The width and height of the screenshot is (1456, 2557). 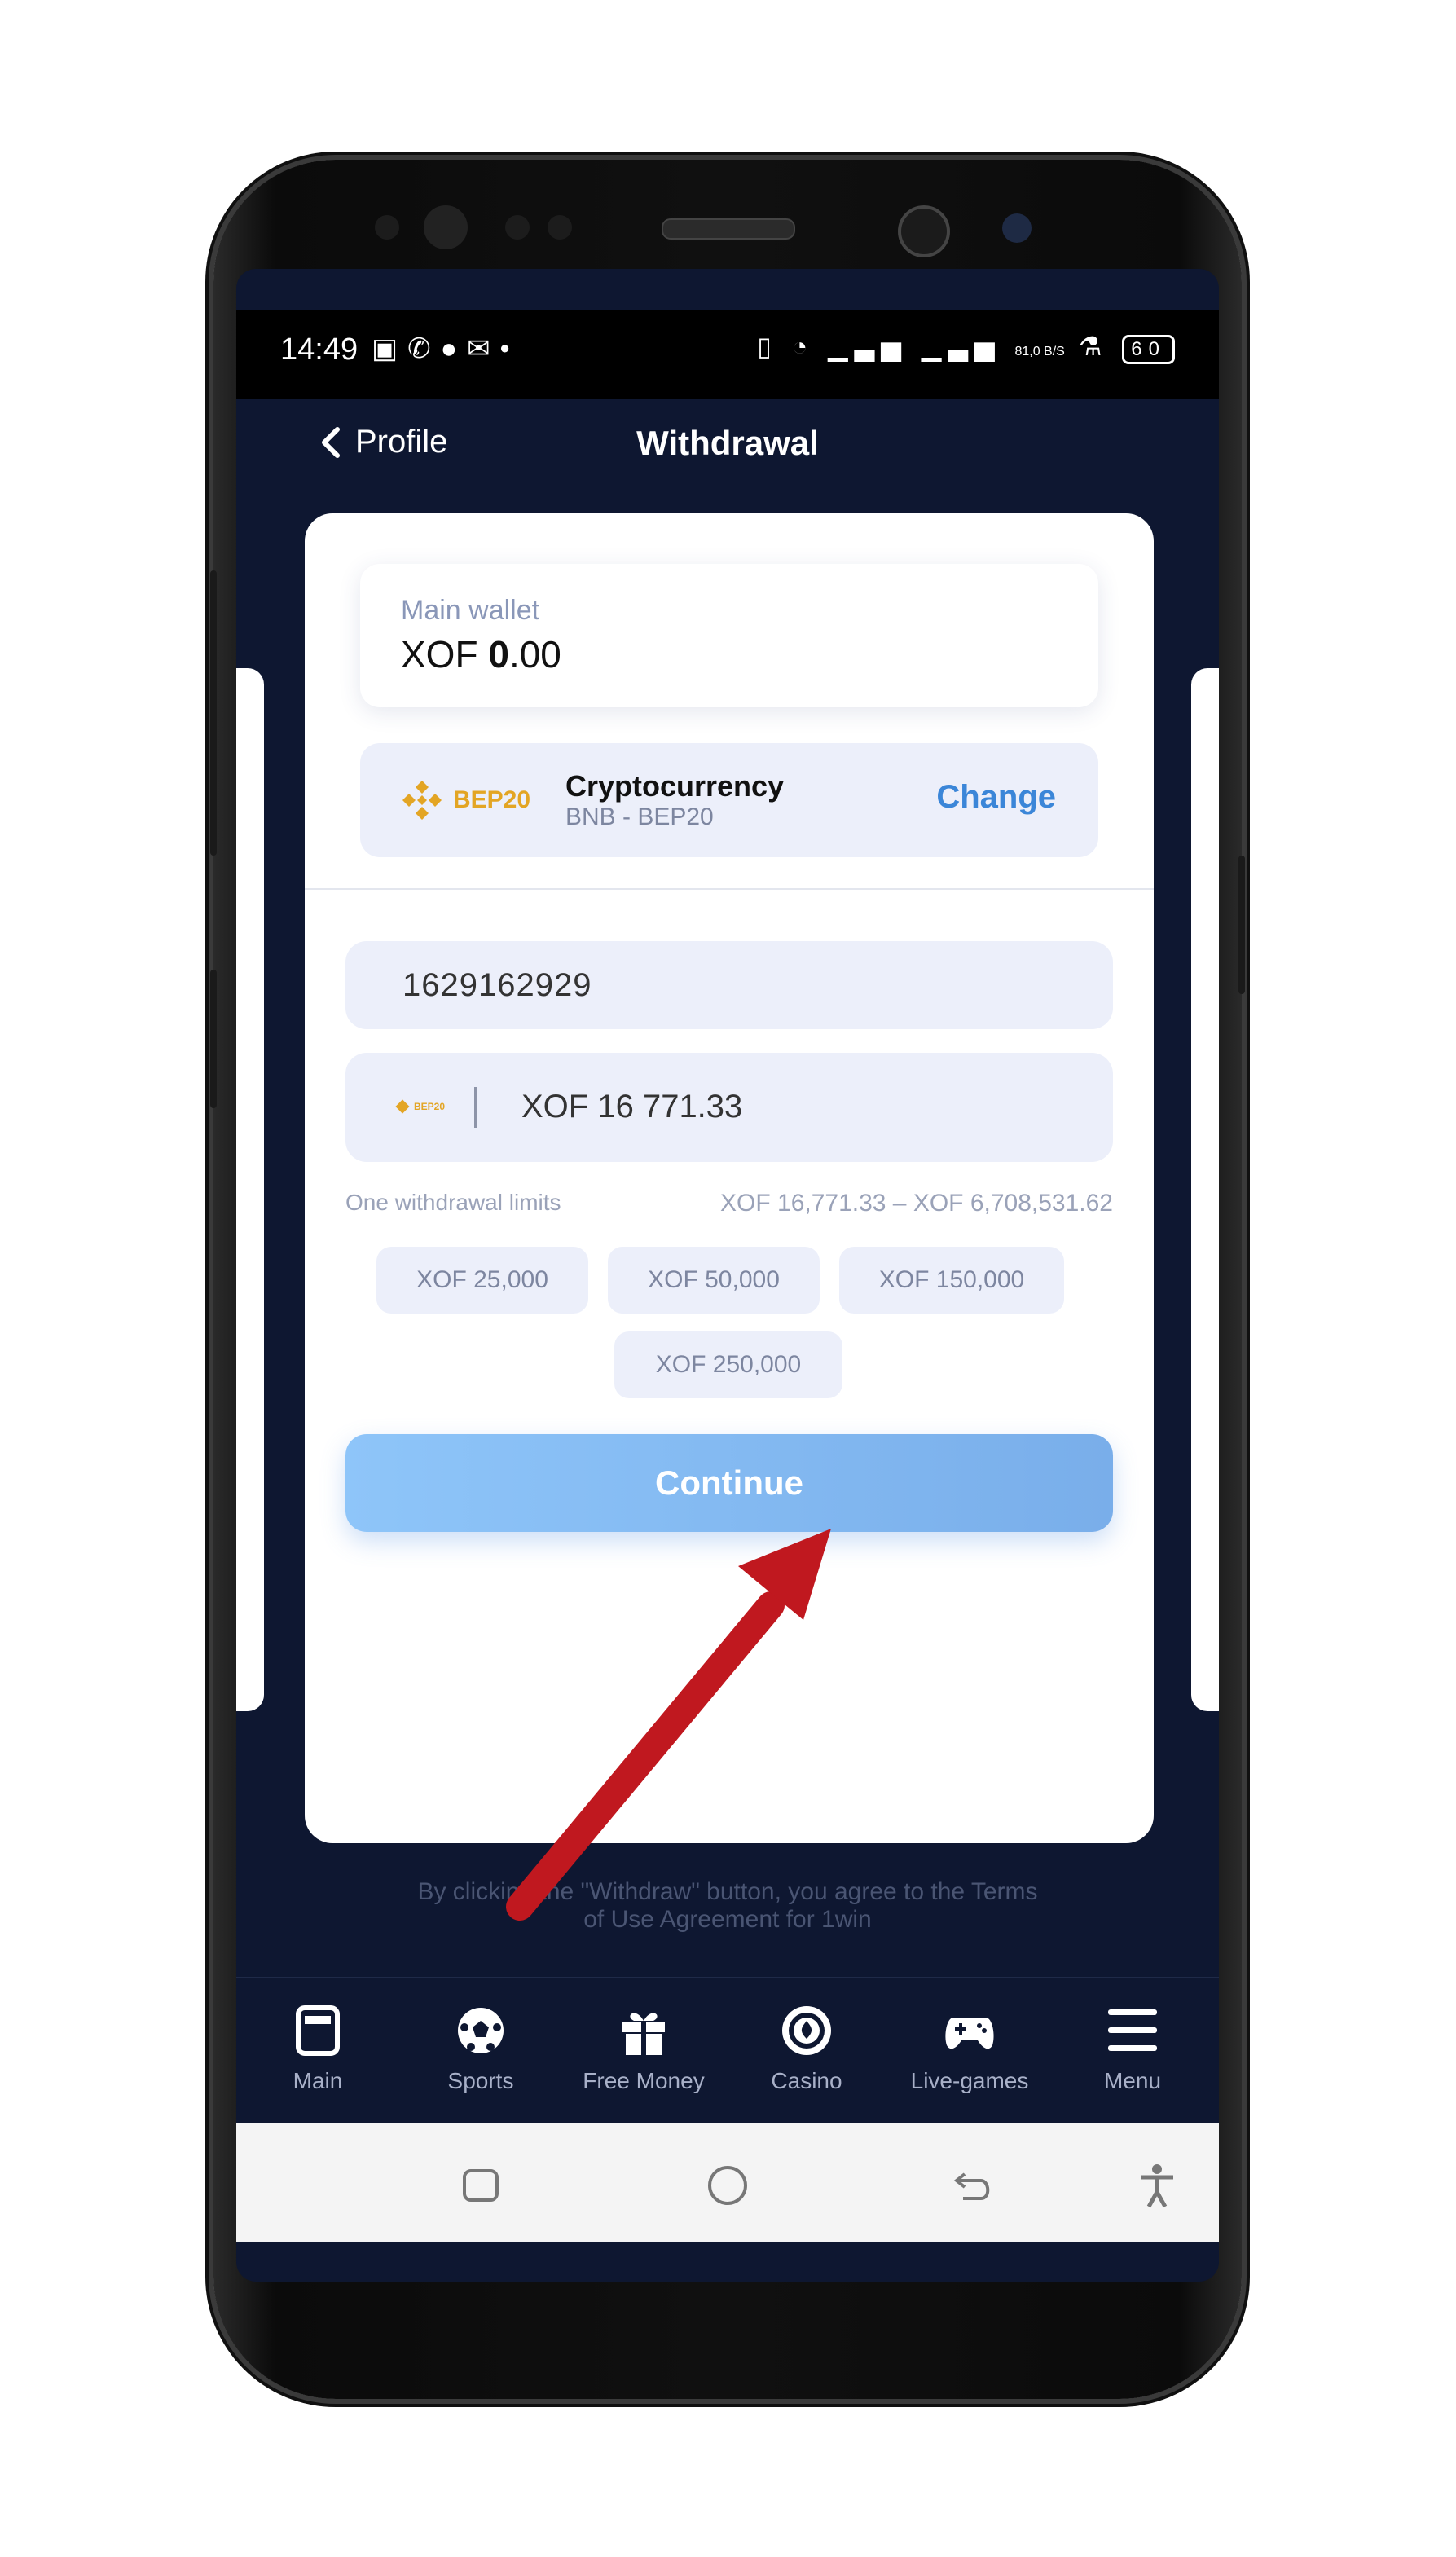 What do you see at coordinates (644, 2034) in the screenshot?
I see `gift-icon` at bounding box center [644, 2034].